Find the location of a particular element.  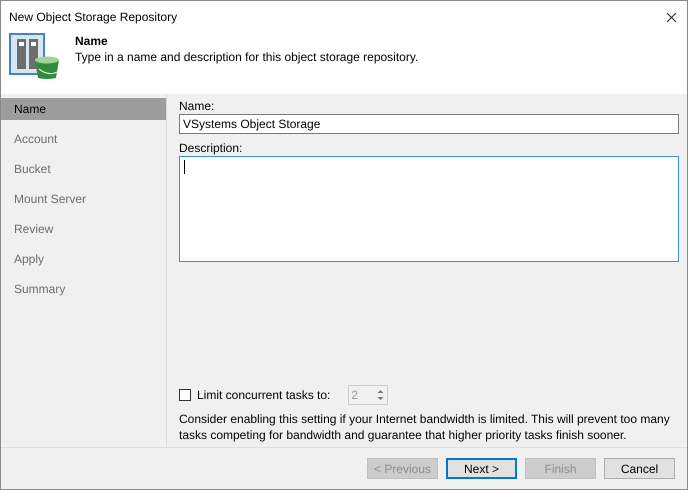

wizard-step: Summary is located at coordinates (83, 289).